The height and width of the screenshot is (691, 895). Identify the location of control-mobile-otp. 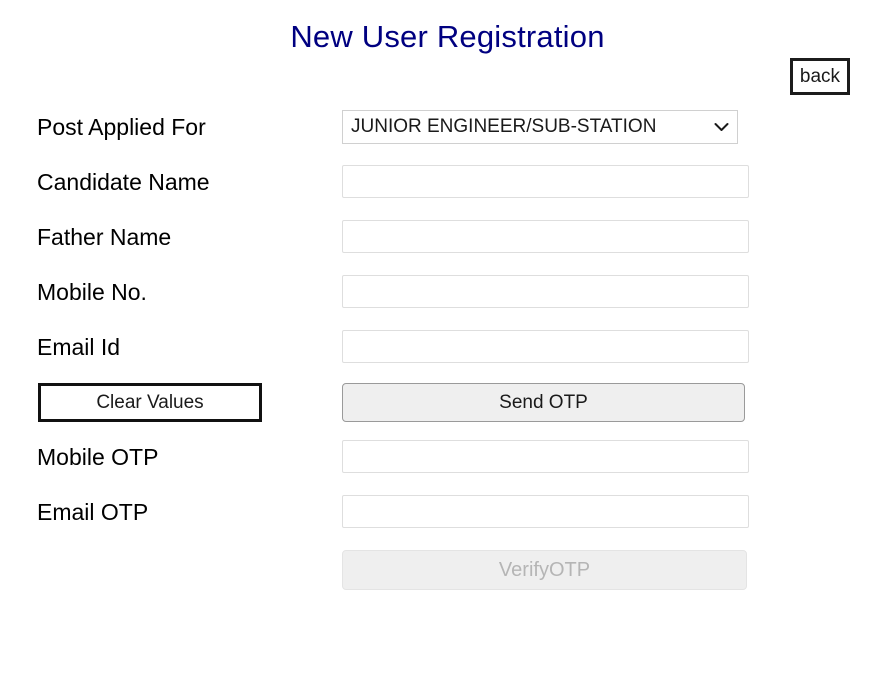
(545, 456).